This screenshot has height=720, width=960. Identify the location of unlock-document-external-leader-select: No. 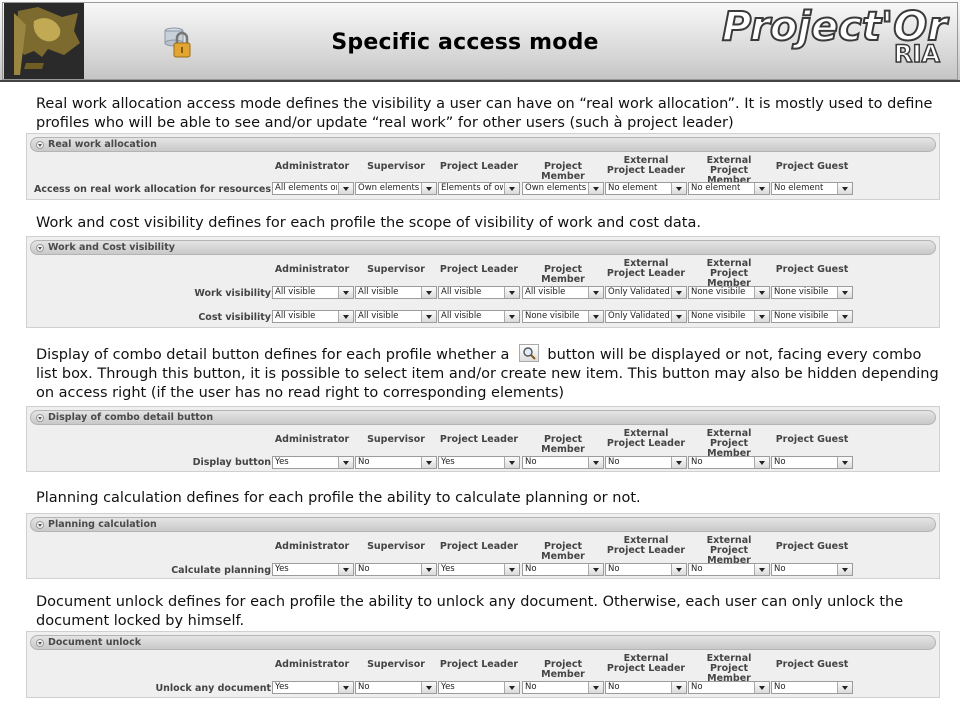
(646, 687).